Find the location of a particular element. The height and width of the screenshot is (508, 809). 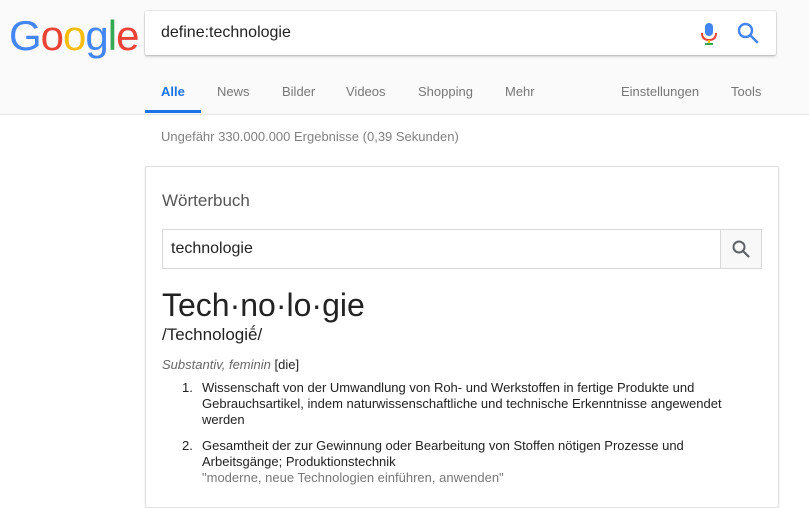

definition-number: 1. is located at coordinates (187, 387).